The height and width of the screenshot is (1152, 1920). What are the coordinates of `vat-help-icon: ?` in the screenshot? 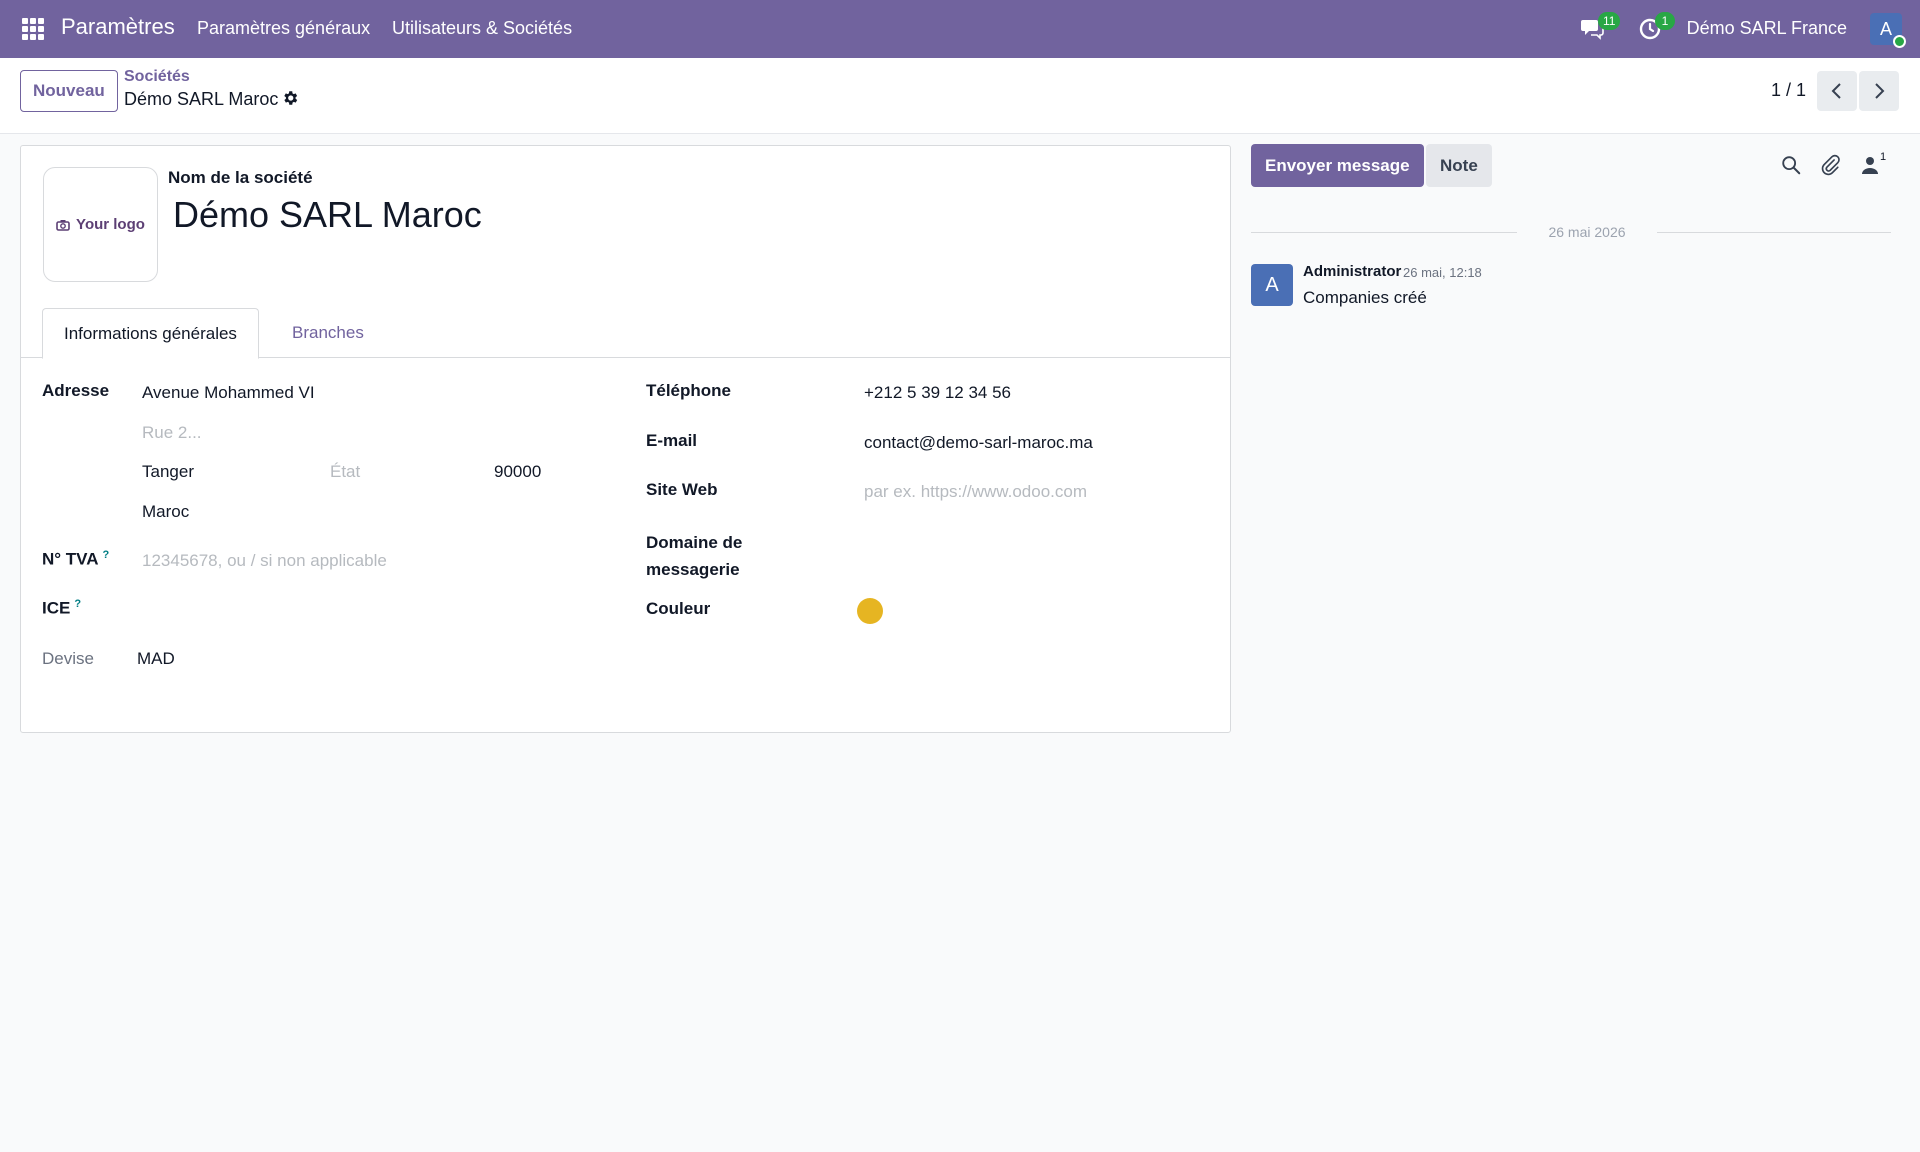 It's located at (106, 555).